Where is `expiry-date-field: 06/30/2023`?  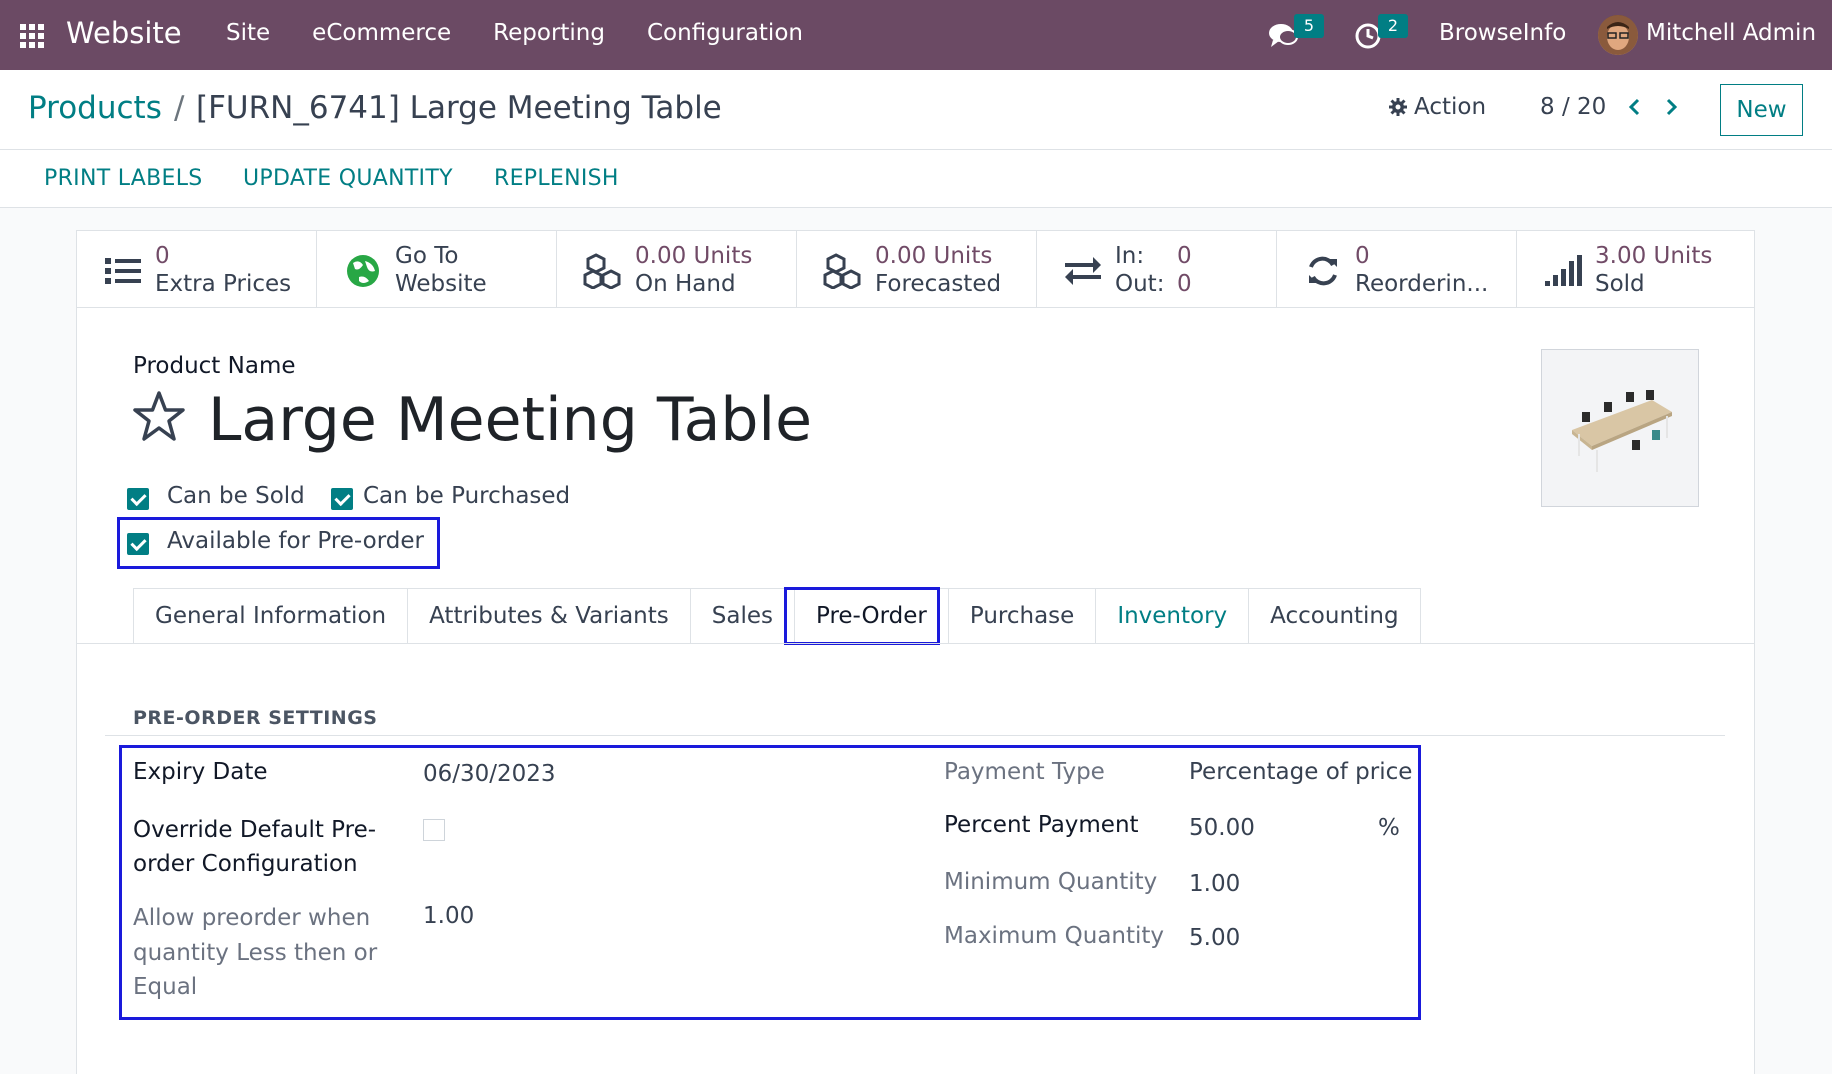
expiry-date-field: 06/30/2023 is located at coordinates (489, 774).